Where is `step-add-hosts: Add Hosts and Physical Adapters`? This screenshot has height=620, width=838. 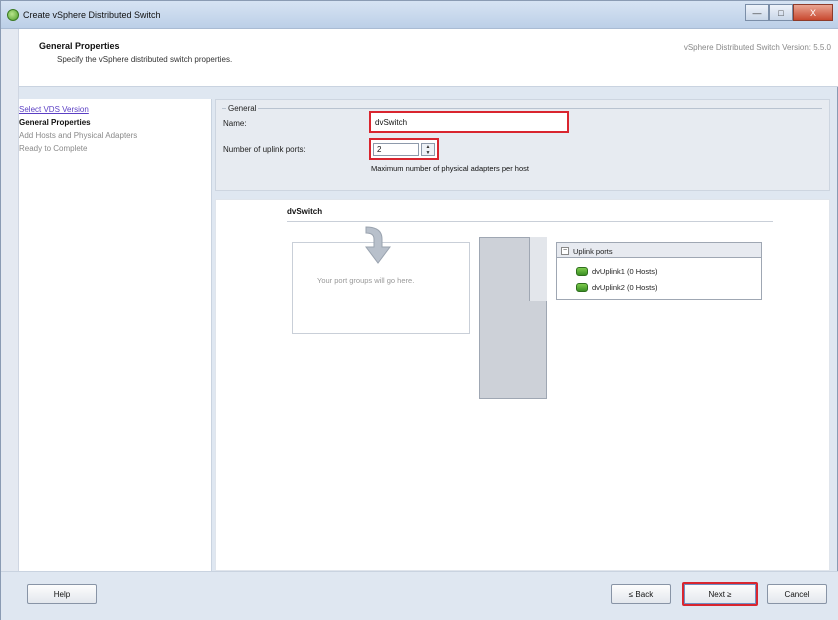
step-add-hosts: Add Hosts and Physical Adapters is located at coordinates (78, 135).